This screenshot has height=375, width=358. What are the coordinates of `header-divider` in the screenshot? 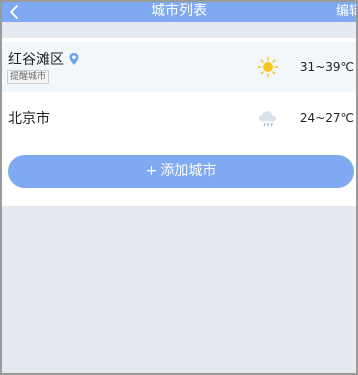 It's located at (179, 30).